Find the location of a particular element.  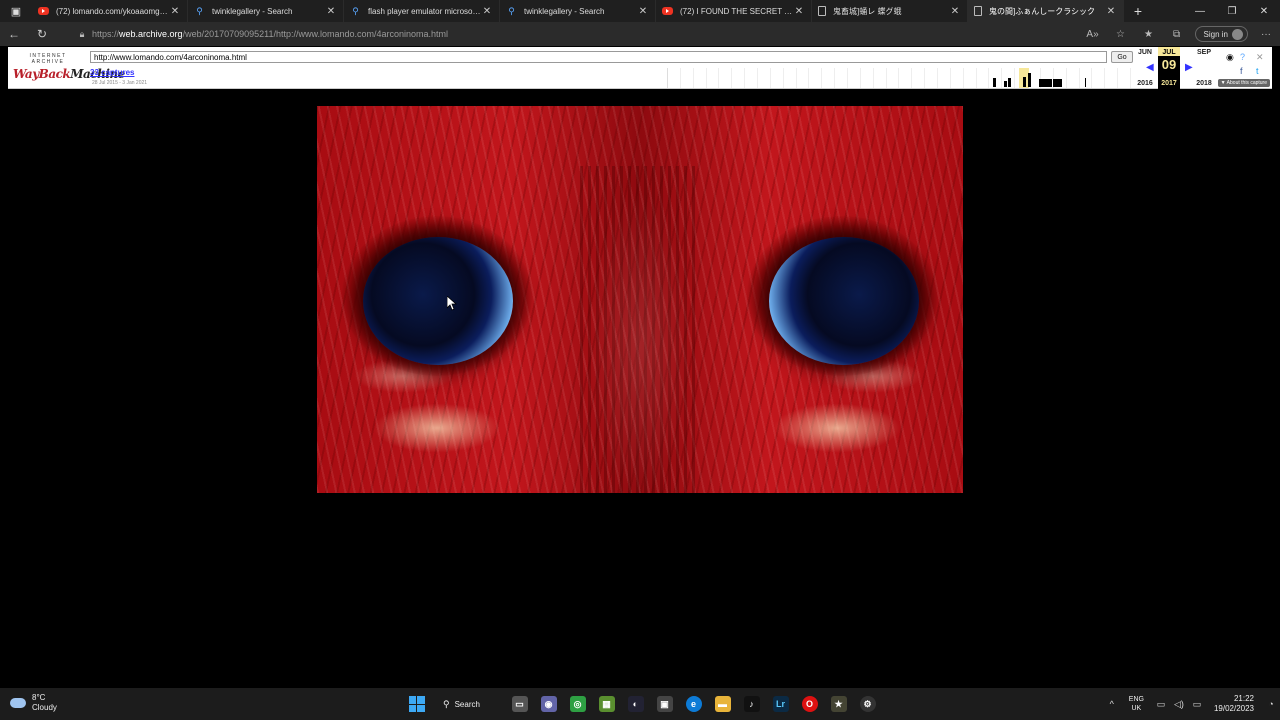

task-view-icon: ▭ is located at coordinates (519, 704).